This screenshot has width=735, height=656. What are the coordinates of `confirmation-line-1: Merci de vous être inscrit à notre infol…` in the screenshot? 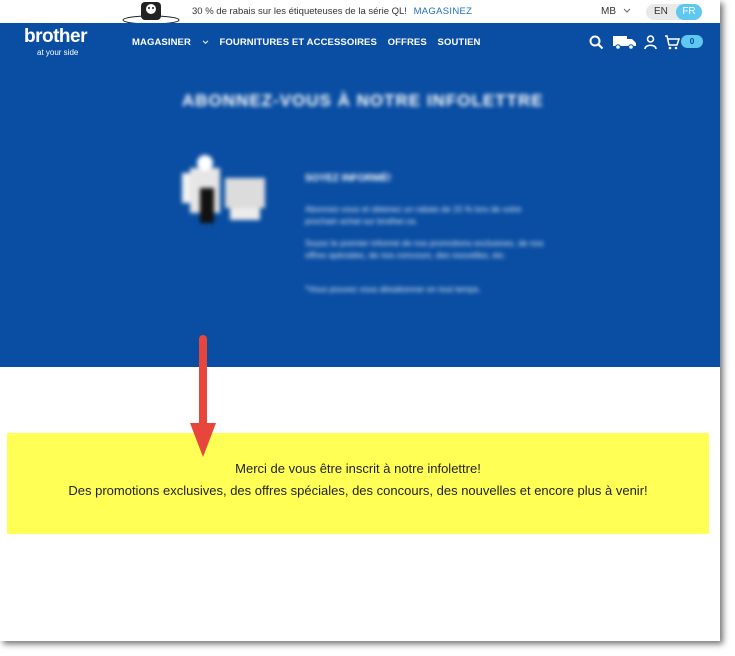 It's located at (358, 468).